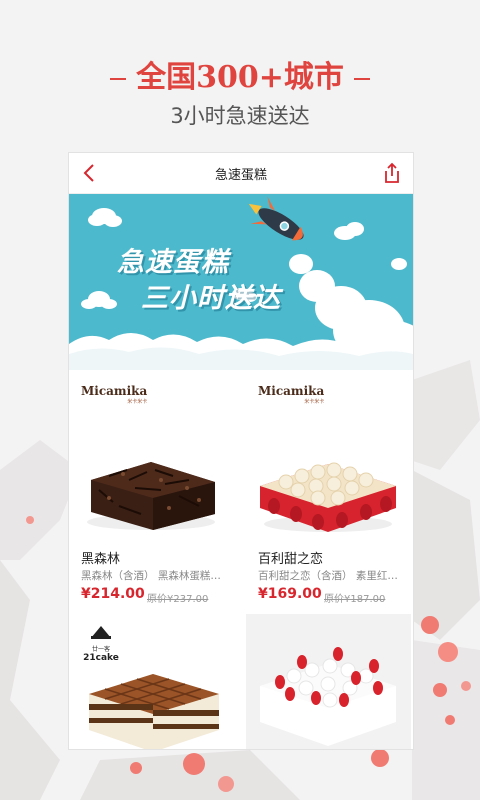 Image resolution: width=480 pixels, height=800 pixels. What do you see at coordinates (291, 559) in the screenshot?
I see `product-name: 百利甜之恋` at bounding box center [291, 559].